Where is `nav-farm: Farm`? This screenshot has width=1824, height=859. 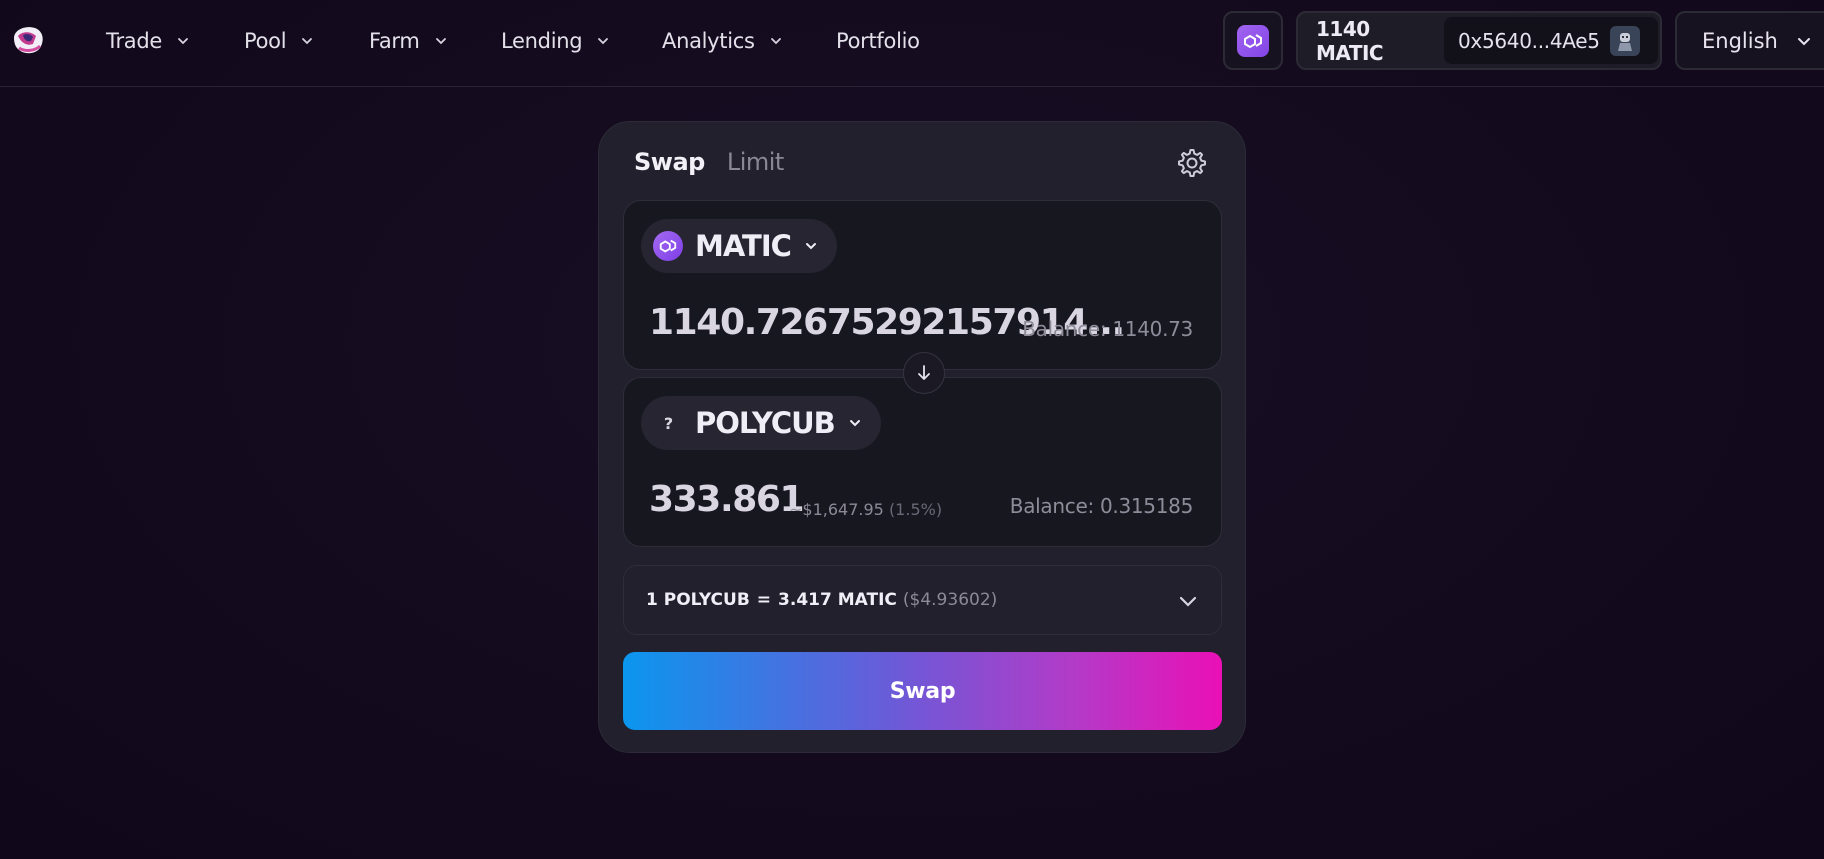 nav-farm: Farm is located at coordinates (408, 41).